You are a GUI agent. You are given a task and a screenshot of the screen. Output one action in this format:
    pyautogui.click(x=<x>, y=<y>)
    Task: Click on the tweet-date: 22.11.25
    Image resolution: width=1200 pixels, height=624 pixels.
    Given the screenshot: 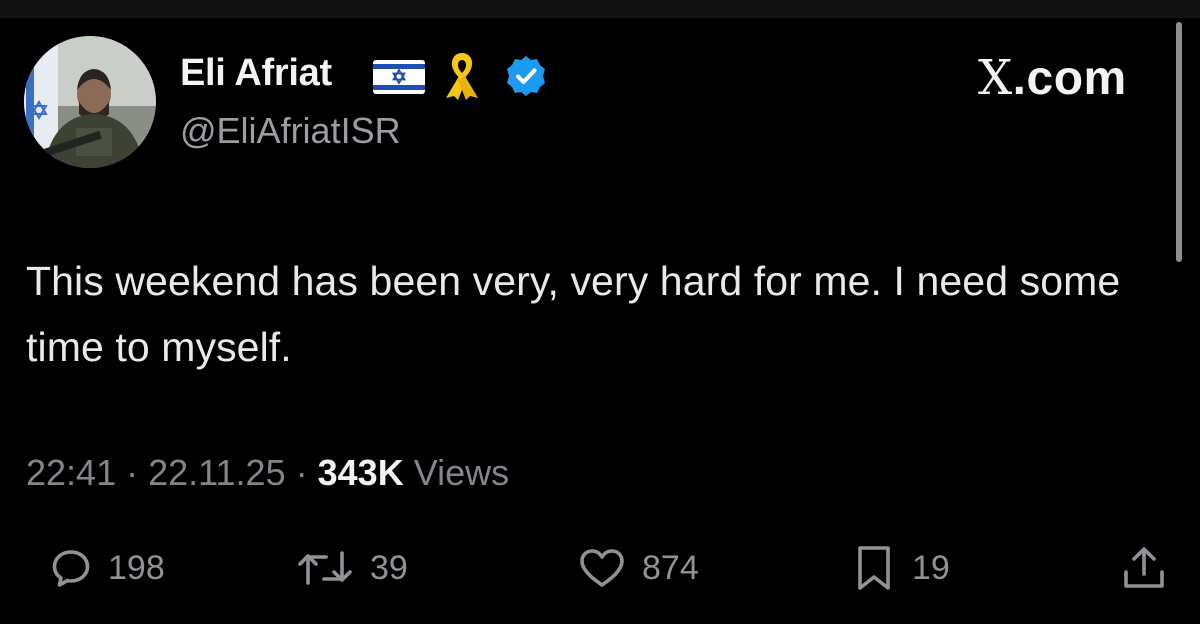 What is the action you would take?
    pyautogui.click(x=216, y=472)
    